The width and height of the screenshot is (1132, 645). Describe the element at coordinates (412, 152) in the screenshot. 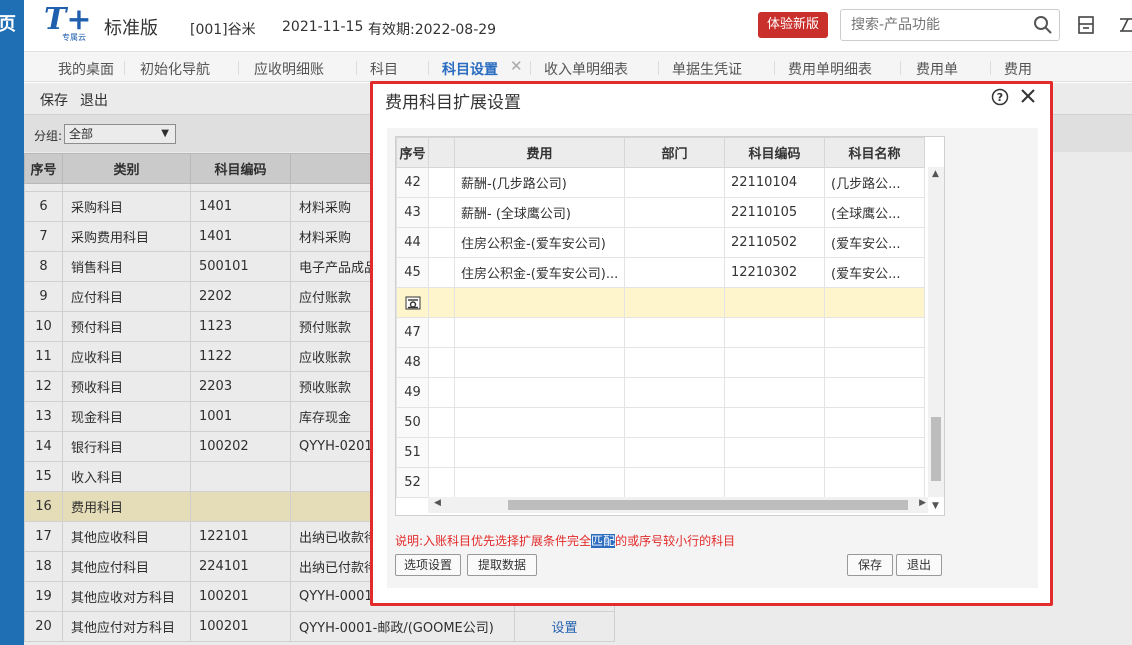

I see `grid-header-no: 序号` at that location.